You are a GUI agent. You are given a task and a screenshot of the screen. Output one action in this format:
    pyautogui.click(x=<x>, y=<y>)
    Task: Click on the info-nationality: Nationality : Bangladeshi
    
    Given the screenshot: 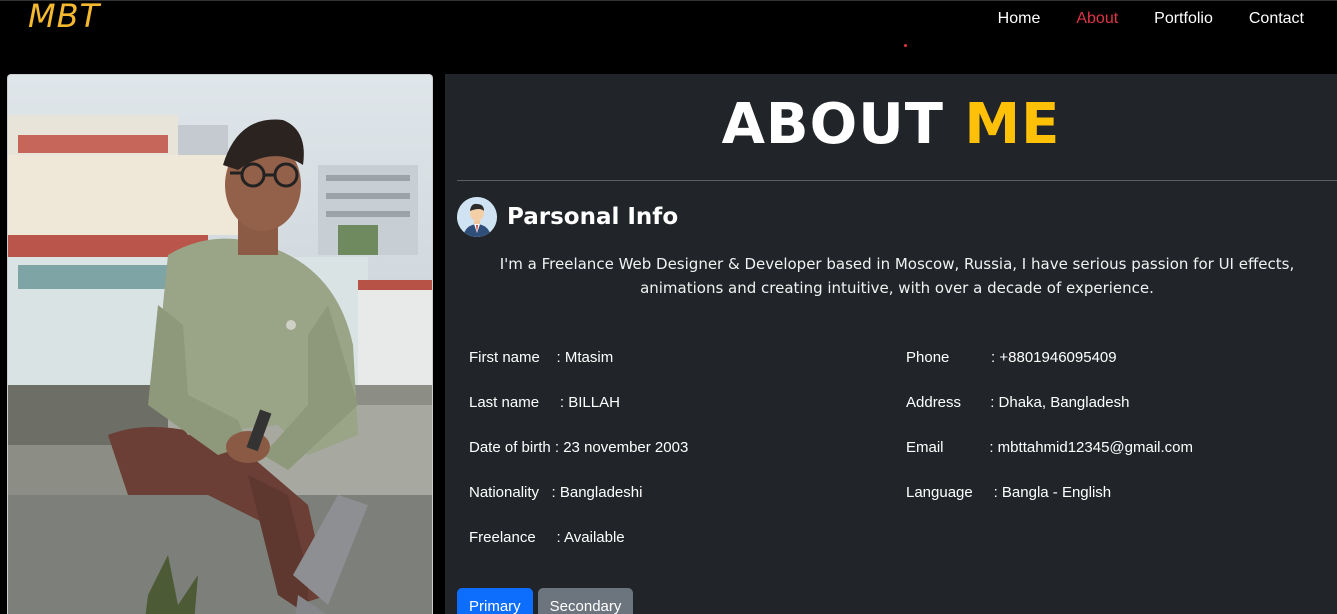 What is the action you would take?
    pyautogui.click(x=556, y=492)
    